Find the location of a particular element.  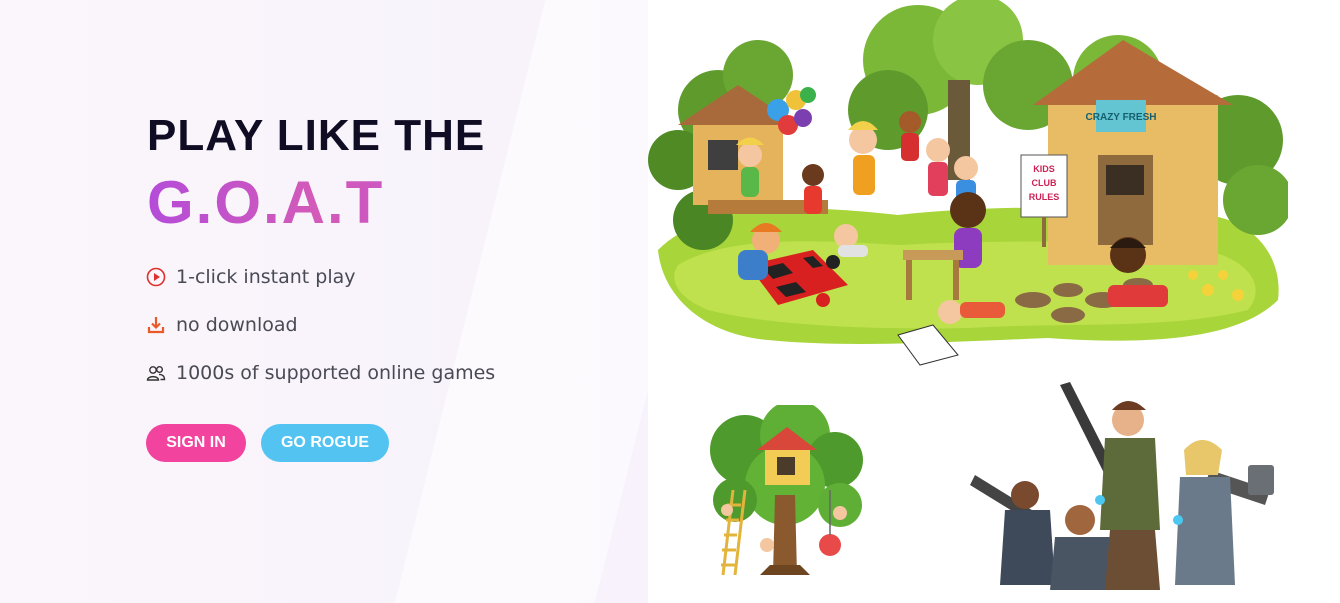

hero-headline: PLAY LIKE THE G.O.A.T is located at coordinates (316, 174).